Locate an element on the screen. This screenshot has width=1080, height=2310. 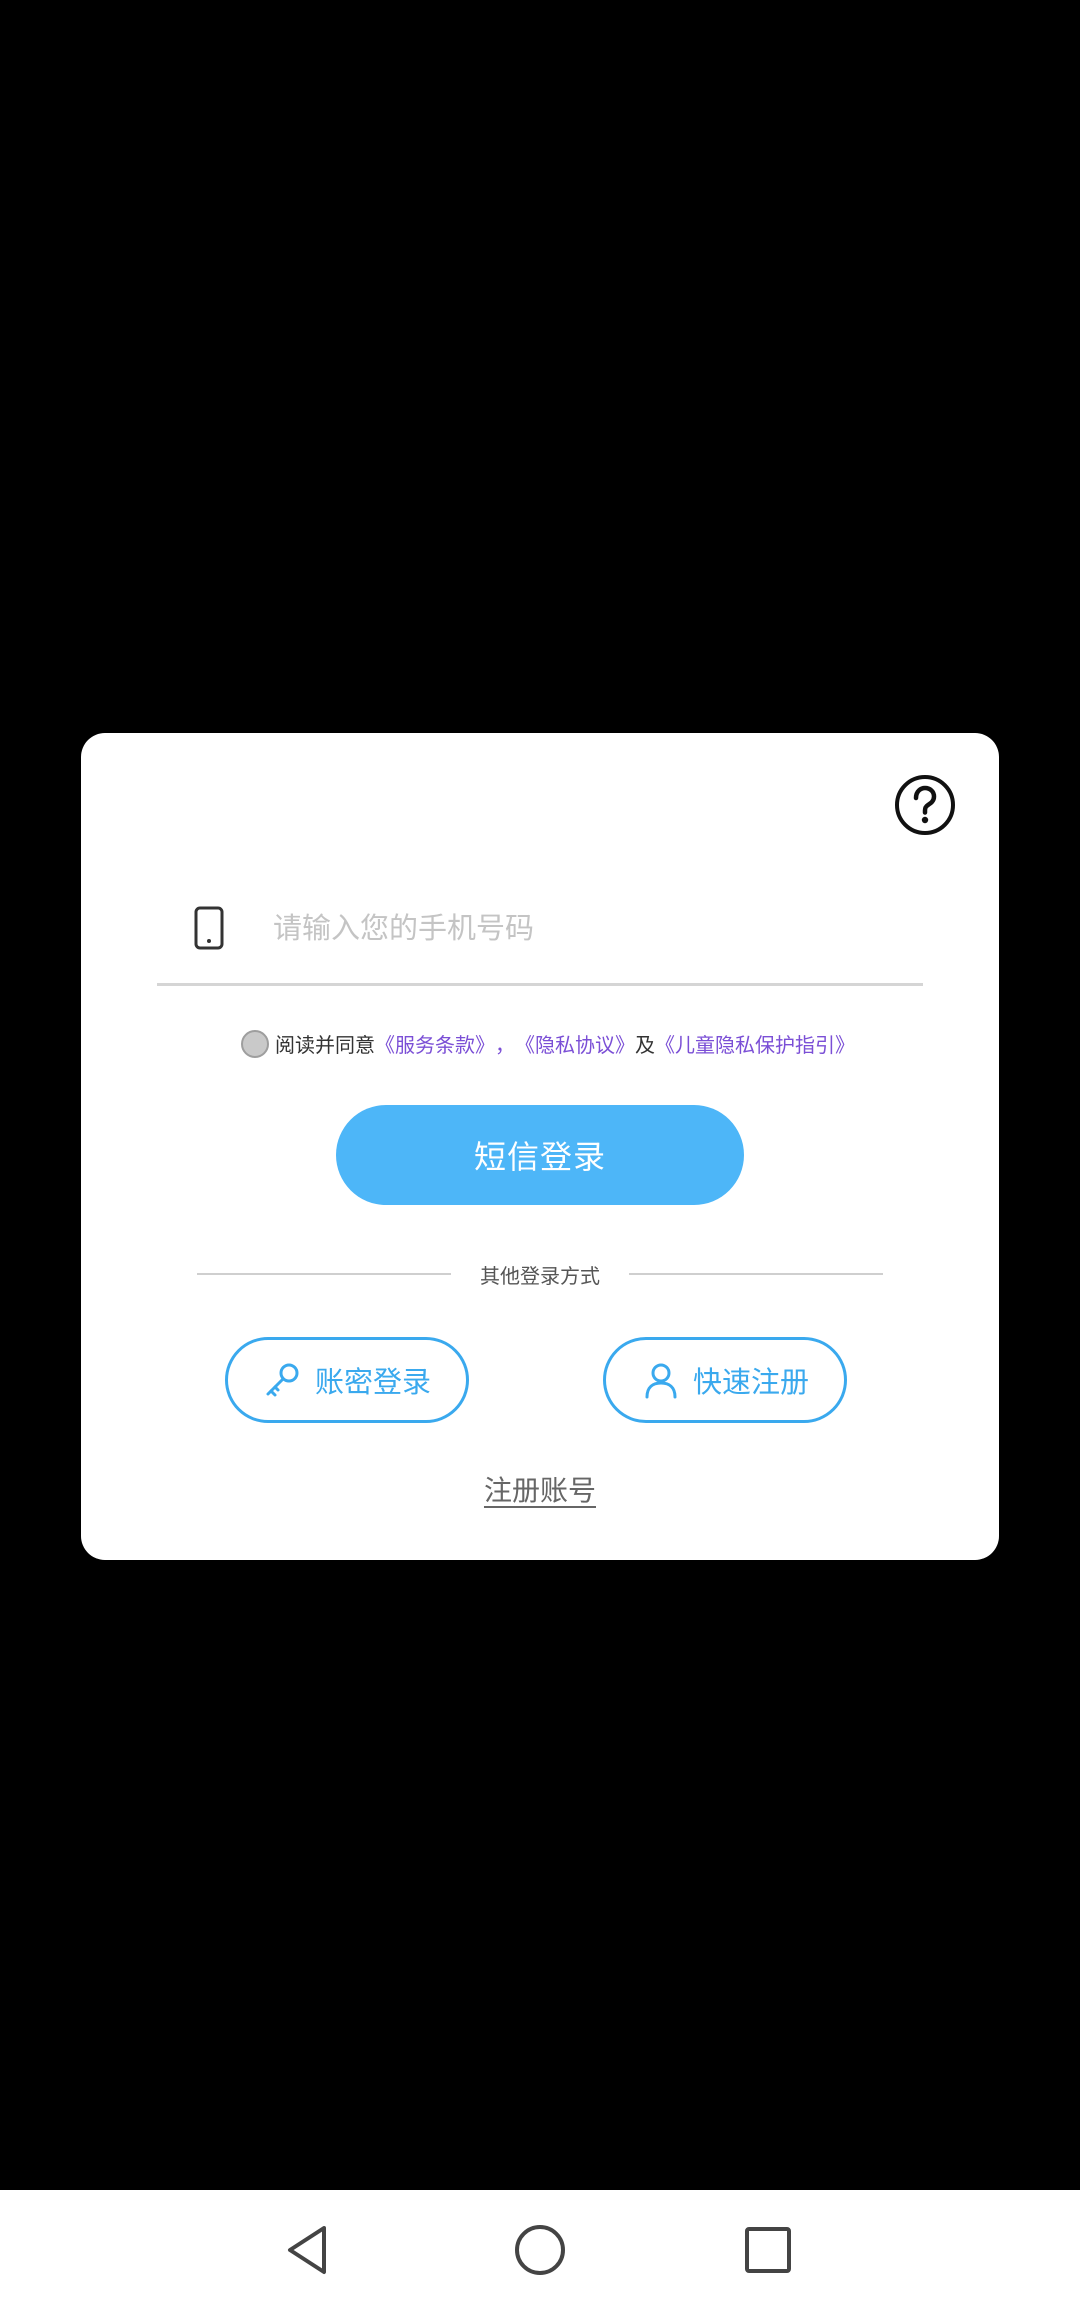
divider-line-right is located at coordinates (756, 1274).